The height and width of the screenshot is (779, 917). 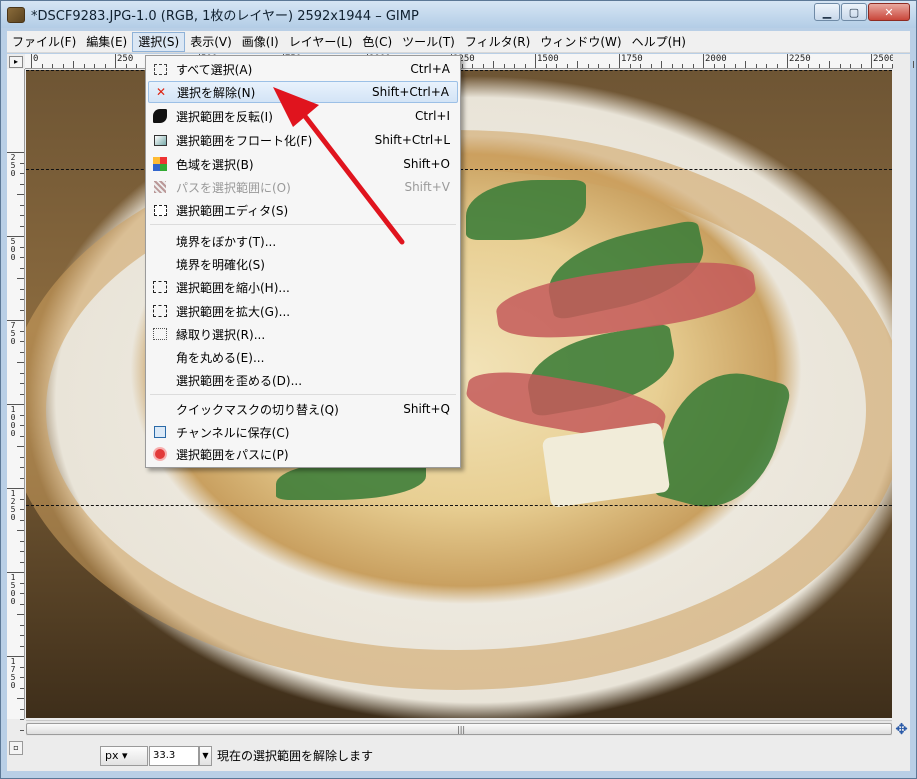 I want to click on menu-select: 選択(S), so click(x=159, y=41).